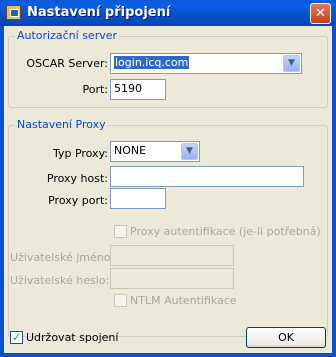 Image resolution: width=336 pixels, height=357 pixels. I want to click on checkmark-icon: ✓, so click(16, 337).